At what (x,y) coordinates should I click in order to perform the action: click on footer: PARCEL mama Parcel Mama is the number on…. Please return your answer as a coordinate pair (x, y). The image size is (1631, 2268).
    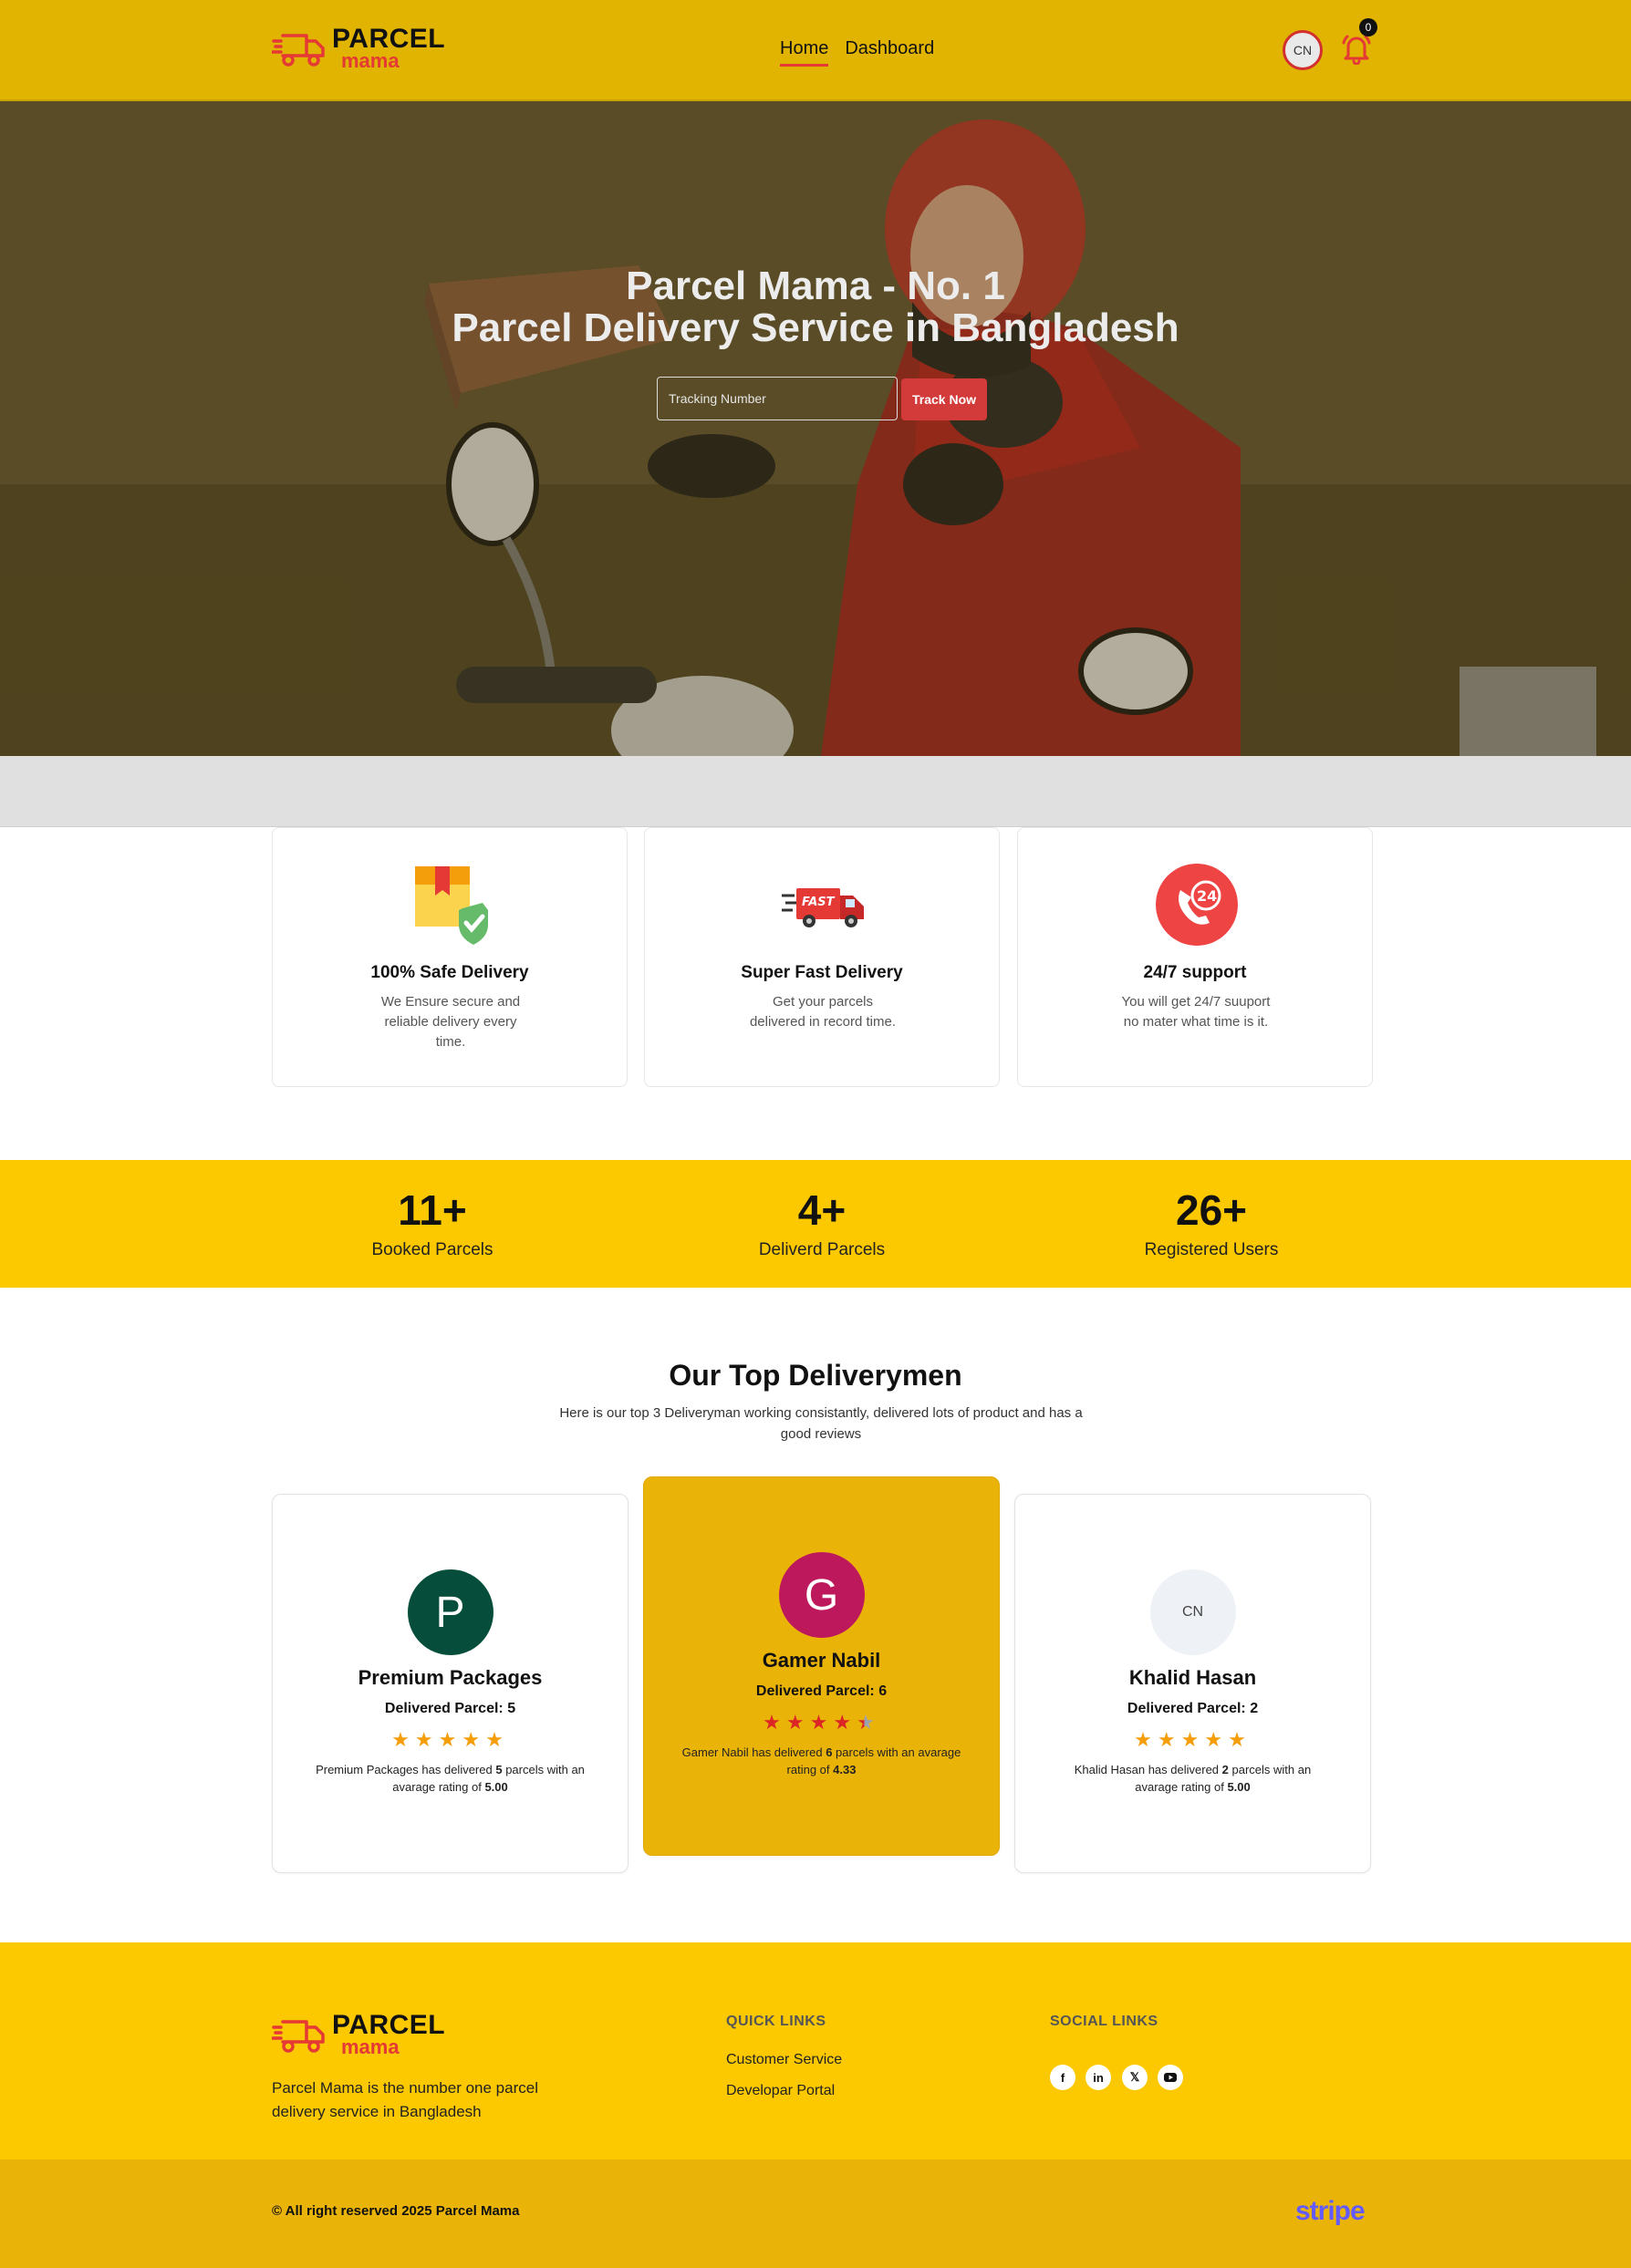
    Looking at the image, I should click on (816, 2050).